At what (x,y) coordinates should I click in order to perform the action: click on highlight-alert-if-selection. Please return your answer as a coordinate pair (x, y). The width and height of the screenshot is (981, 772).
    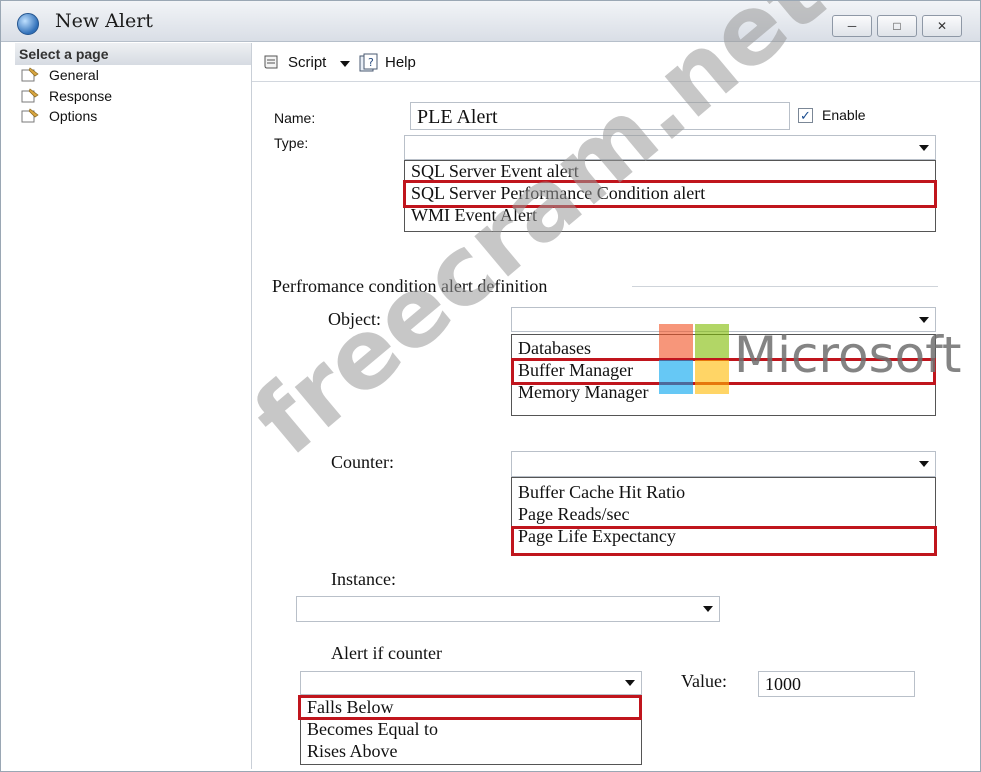
    Looking at the image, I should click on (470, 707).